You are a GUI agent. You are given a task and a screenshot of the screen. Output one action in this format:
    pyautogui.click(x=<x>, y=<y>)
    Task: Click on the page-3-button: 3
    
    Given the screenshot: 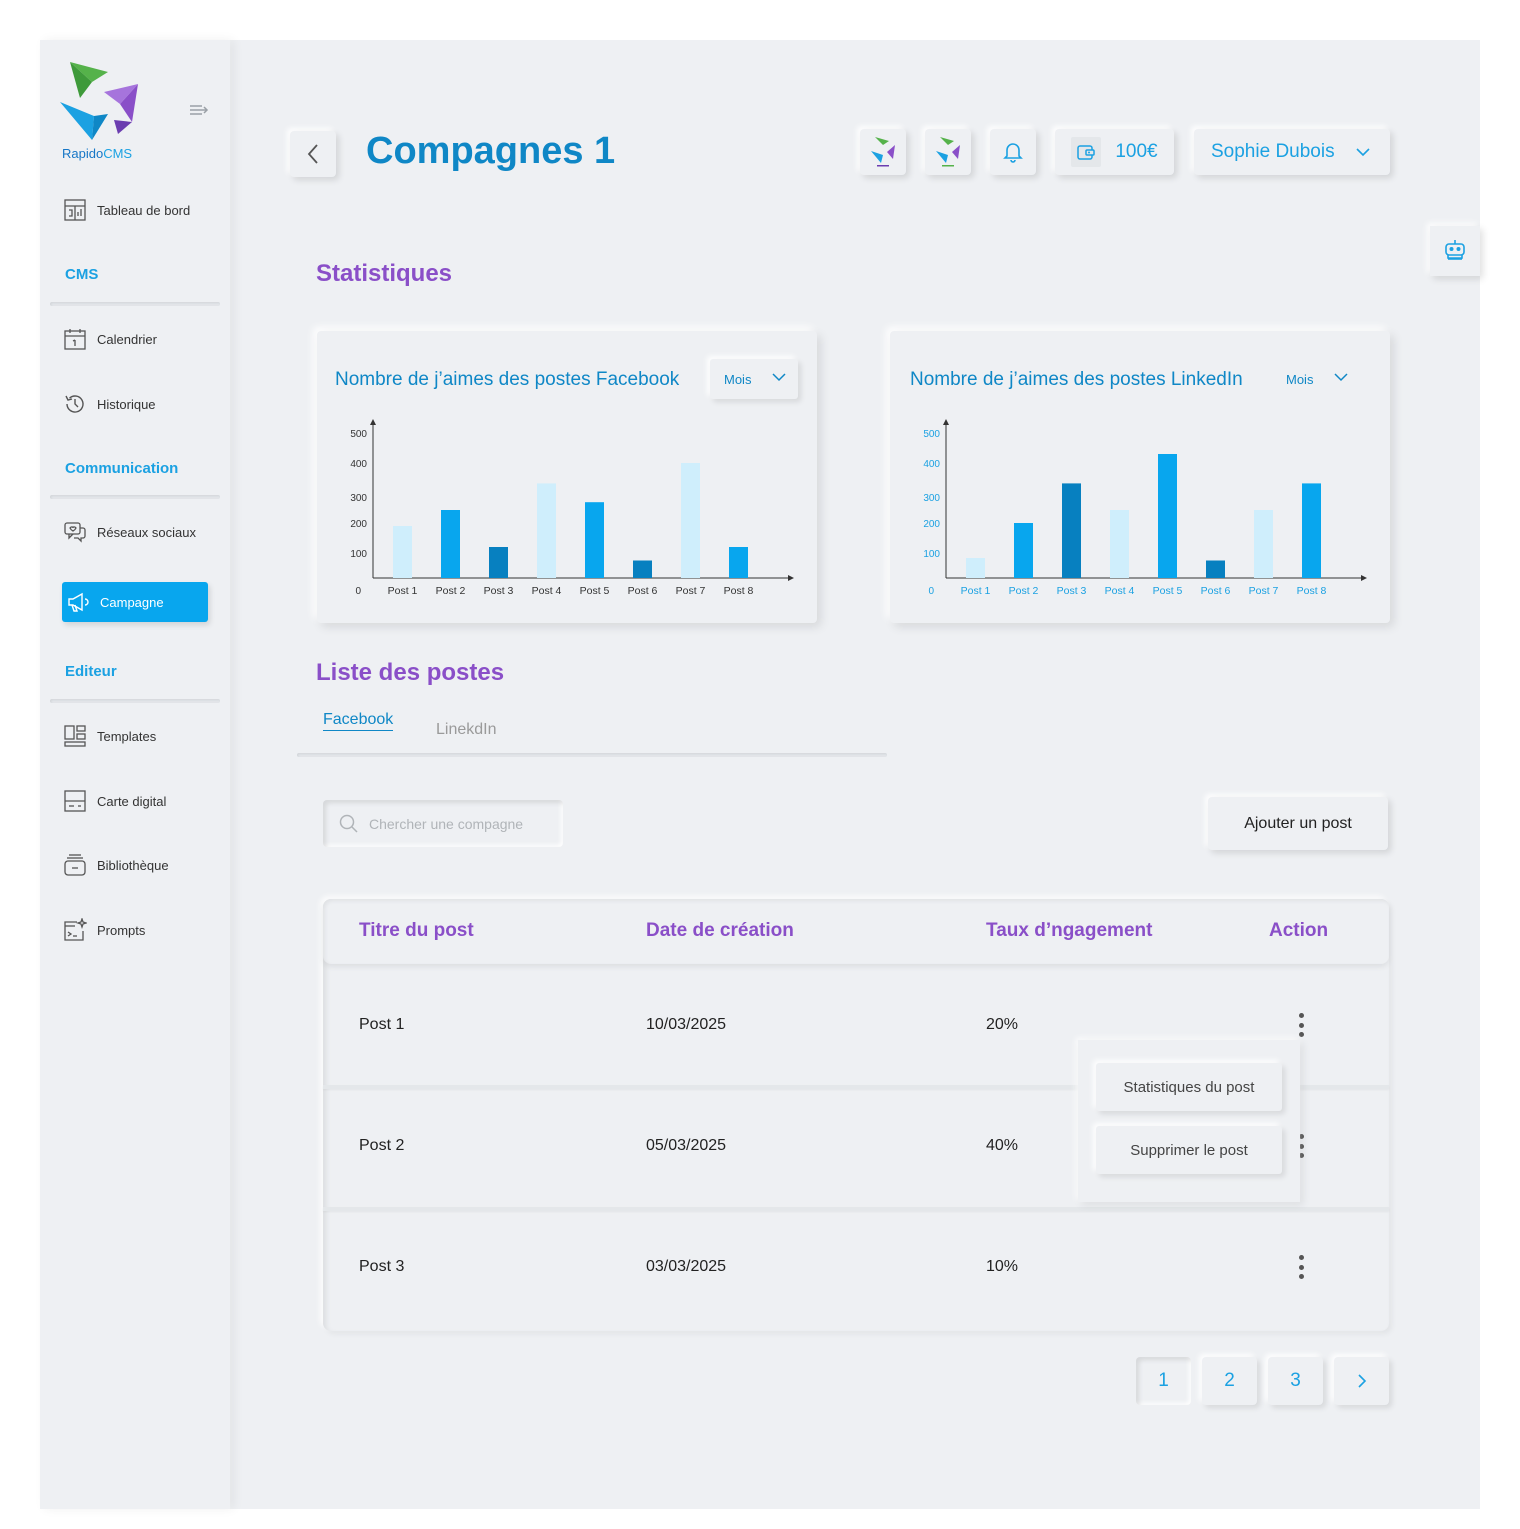 What is the action you would take?
    pyautogui.click(x=1295, y=1381)
    